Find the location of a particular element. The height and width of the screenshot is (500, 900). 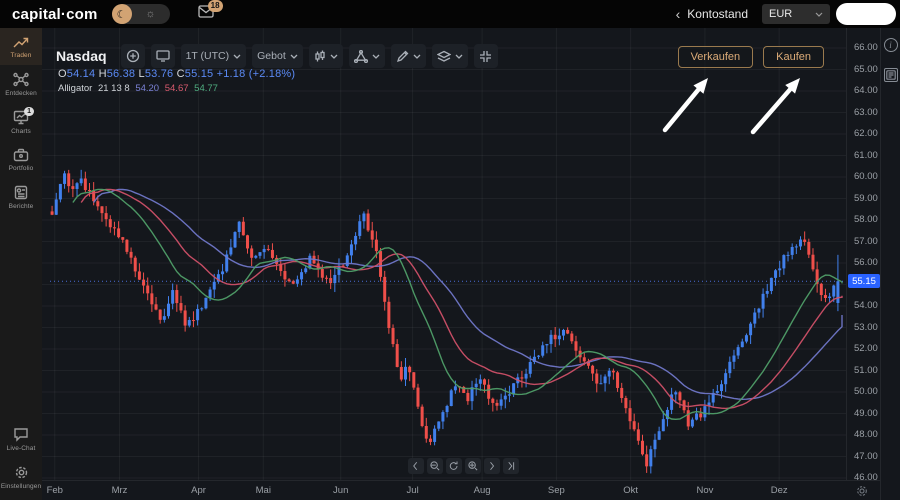

sidebar-item-traden: Traden is located at coordinates (21, 46).